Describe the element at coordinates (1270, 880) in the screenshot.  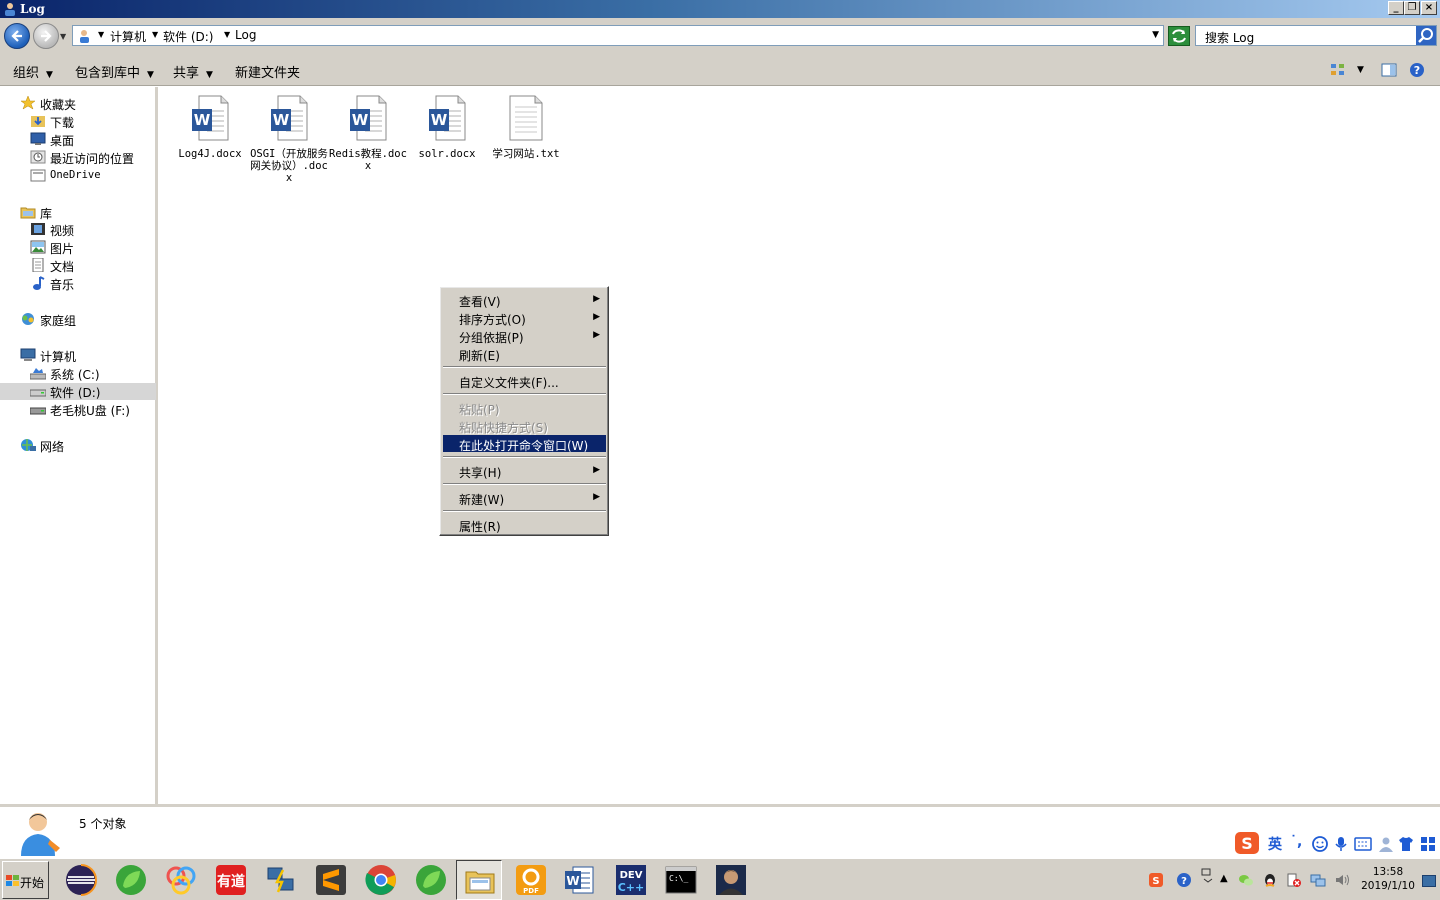
I see `qq-penguin-icon` at that location.